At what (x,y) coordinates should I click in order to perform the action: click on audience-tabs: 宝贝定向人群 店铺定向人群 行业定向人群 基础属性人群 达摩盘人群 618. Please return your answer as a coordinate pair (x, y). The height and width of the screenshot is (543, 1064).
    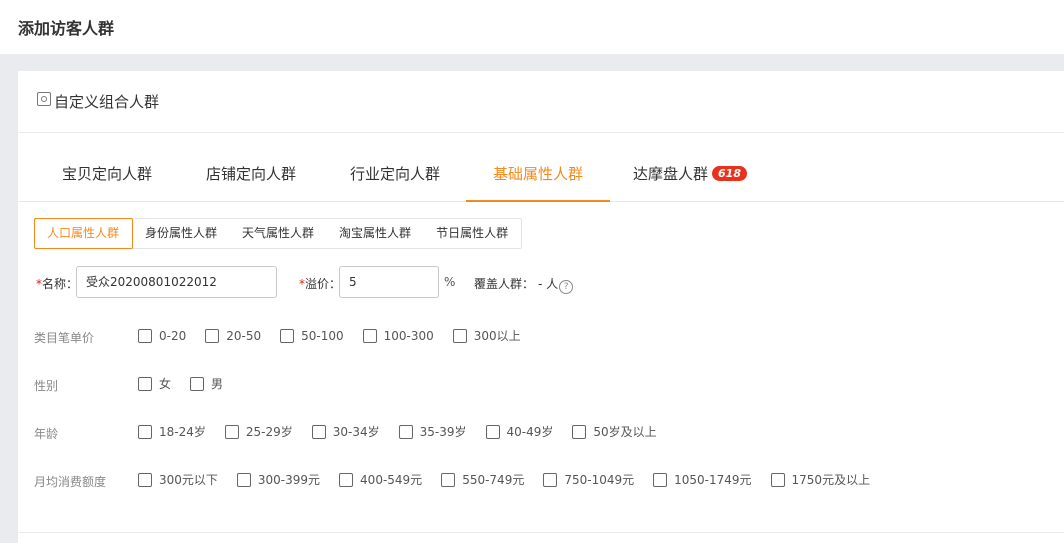
    Looking at the image, I should click on (541, 167).